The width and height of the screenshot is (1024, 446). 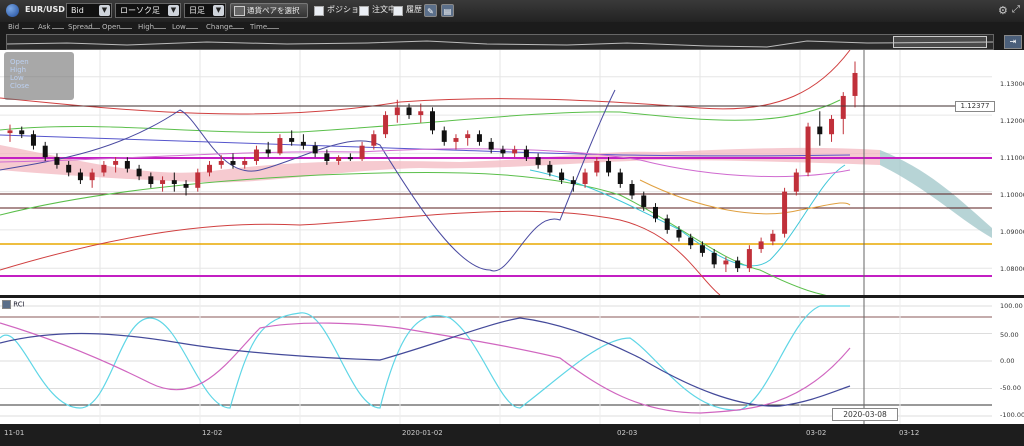 I want to click on navigator-scrollbar, so click(x=500, y=42).